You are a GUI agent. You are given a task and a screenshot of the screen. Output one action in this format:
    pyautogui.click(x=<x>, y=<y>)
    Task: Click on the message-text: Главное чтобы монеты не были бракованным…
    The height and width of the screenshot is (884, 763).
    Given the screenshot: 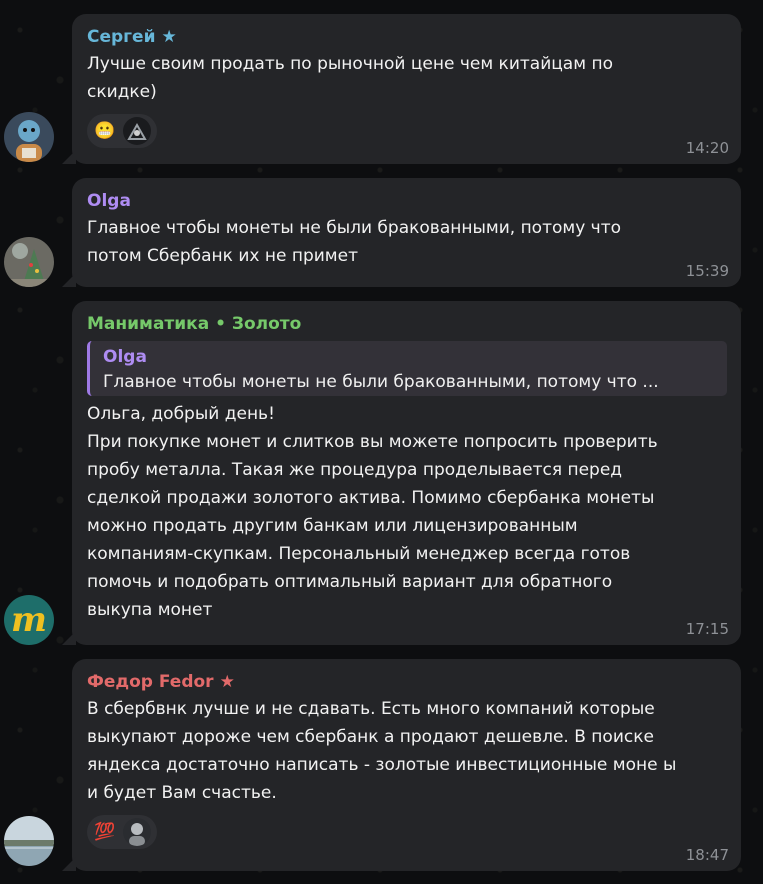 What is the action you would take?
    pyautogui.click(x=354, y=242)
    